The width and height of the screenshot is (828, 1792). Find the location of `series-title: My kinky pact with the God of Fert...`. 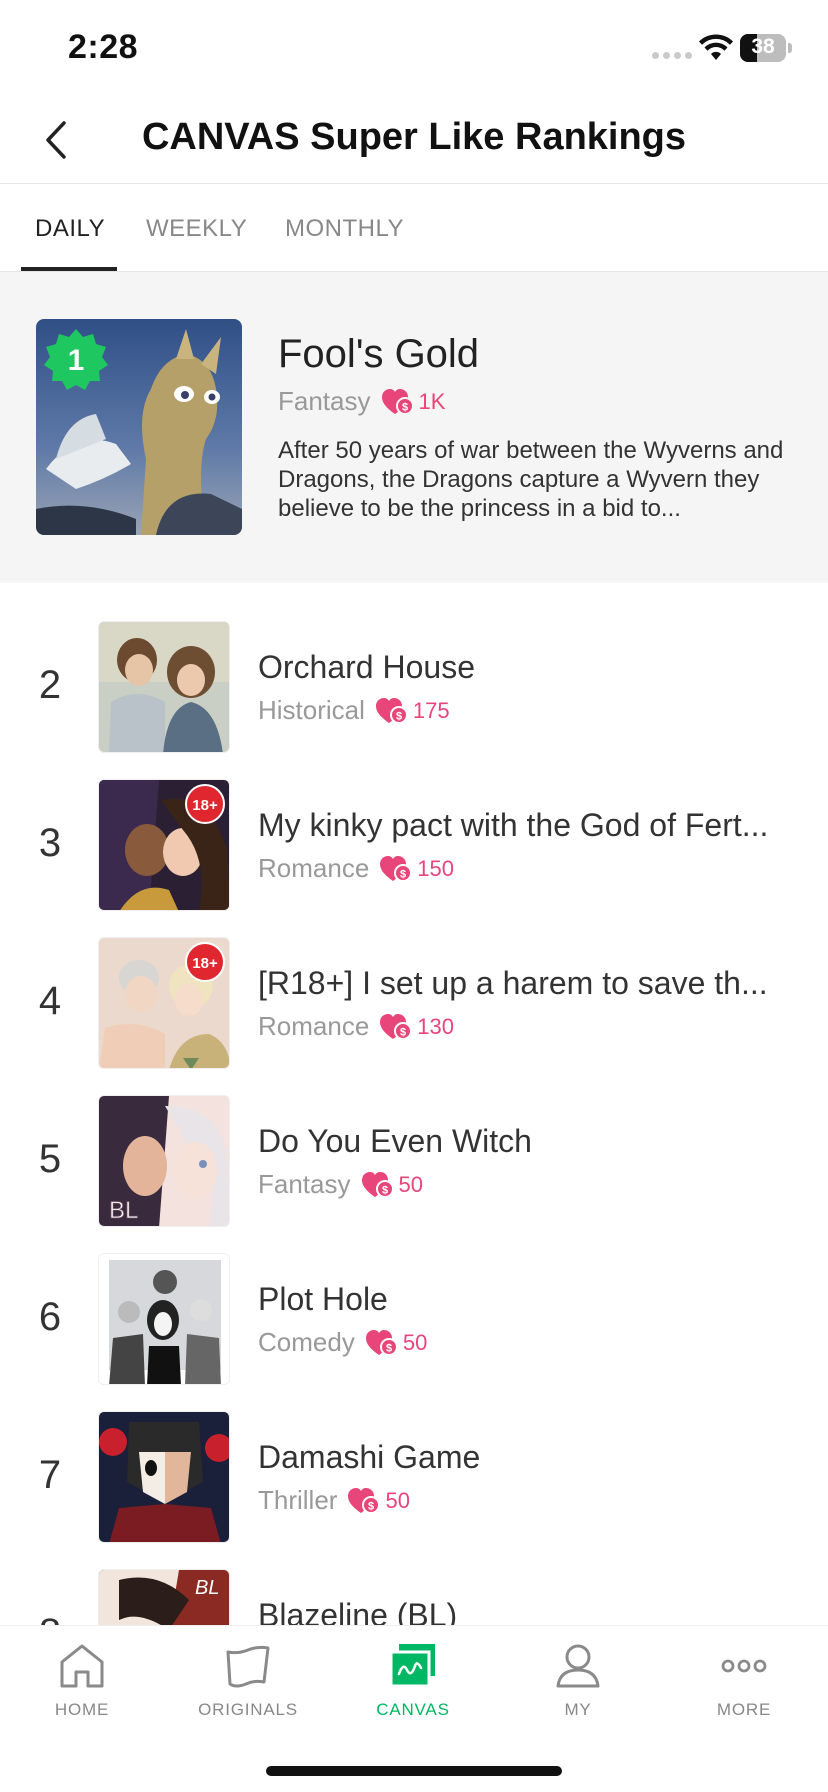

series-title: My kinky pact with the God of Fert... is located at coordinates (513, 825).